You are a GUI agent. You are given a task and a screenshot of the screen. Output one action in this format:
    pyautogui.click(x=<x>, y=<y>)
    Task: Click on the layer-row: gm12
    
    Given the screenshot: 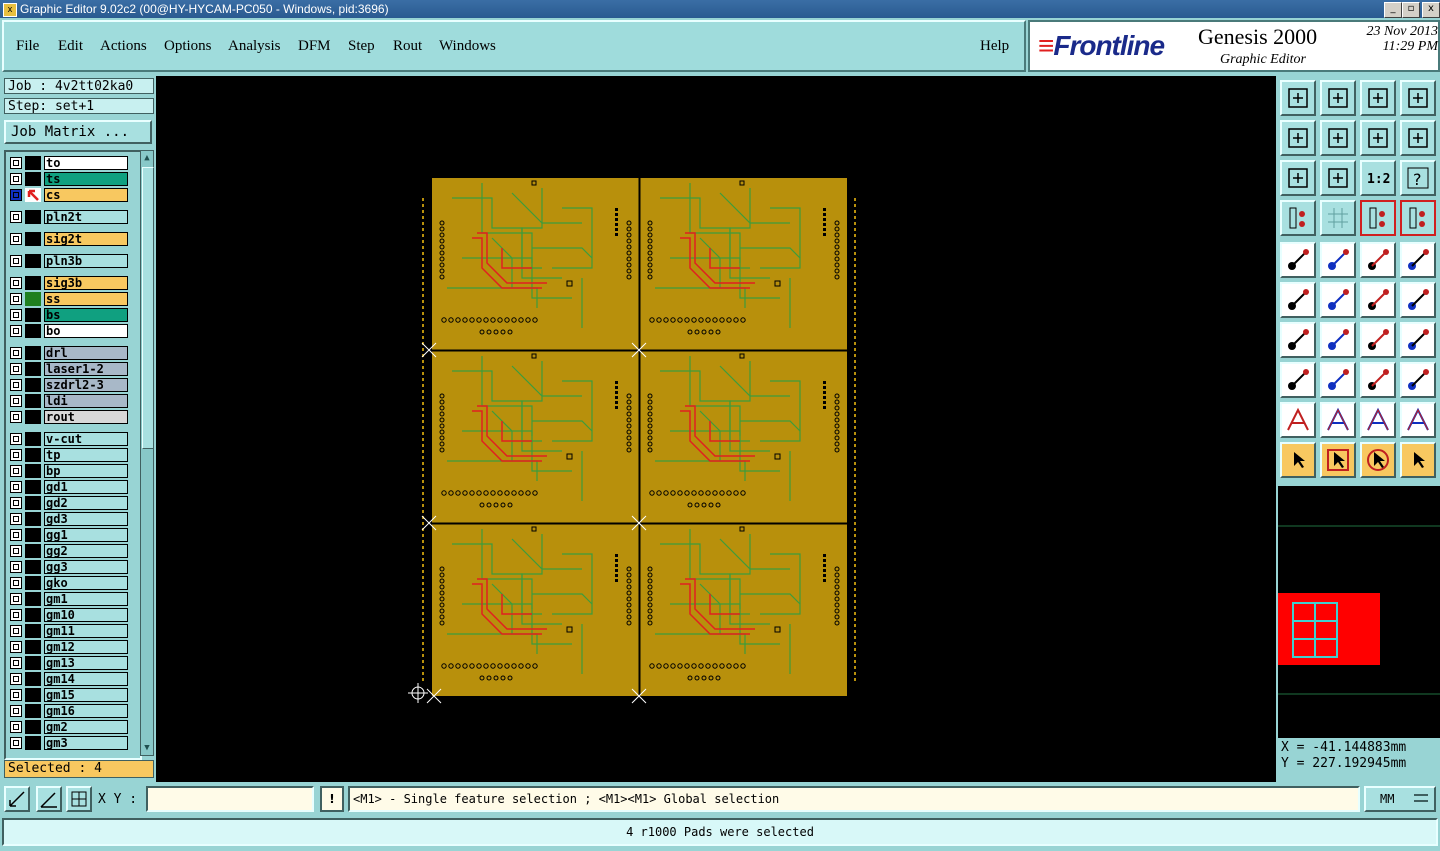 What is the action you would take?
    pyautogui.click(x=68, y=647)
    